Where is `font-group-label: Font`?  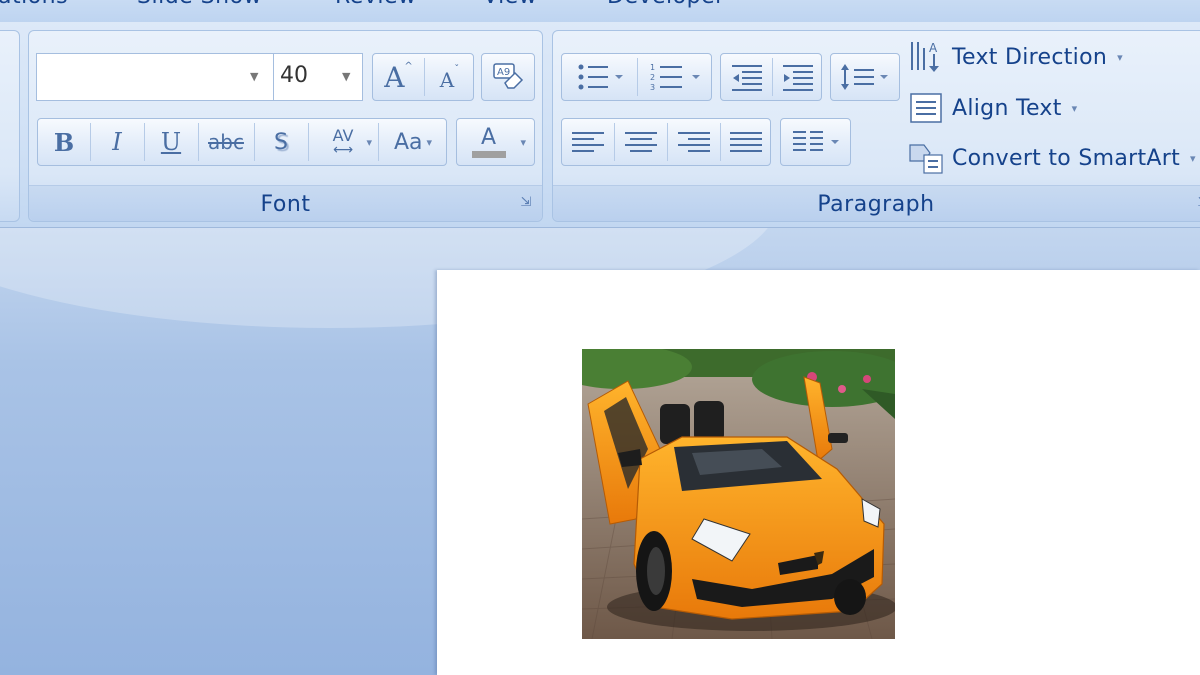
font-group-label: Font is located at coordinates (285, 204).